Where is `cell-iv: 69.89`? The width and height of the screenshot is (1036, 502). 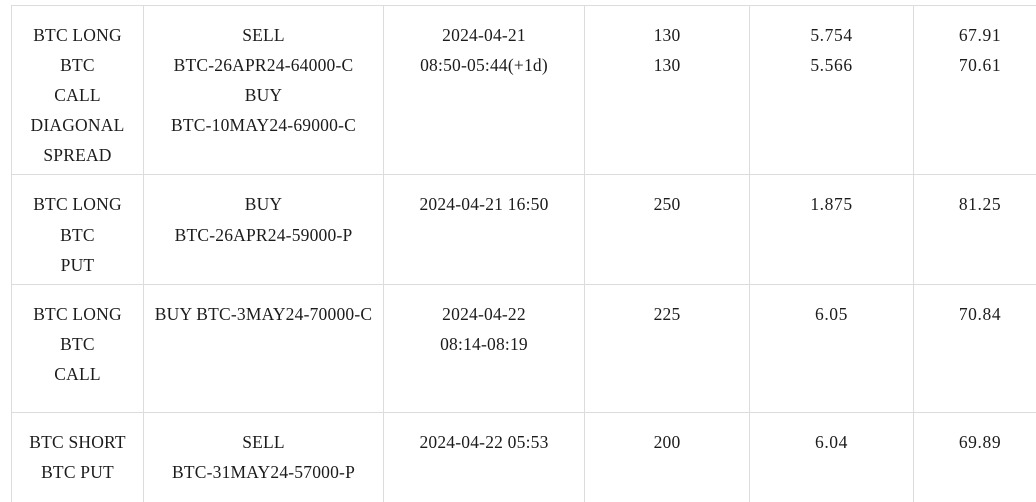 cell-iv: 69.89 is located at coordinates (974, 456).